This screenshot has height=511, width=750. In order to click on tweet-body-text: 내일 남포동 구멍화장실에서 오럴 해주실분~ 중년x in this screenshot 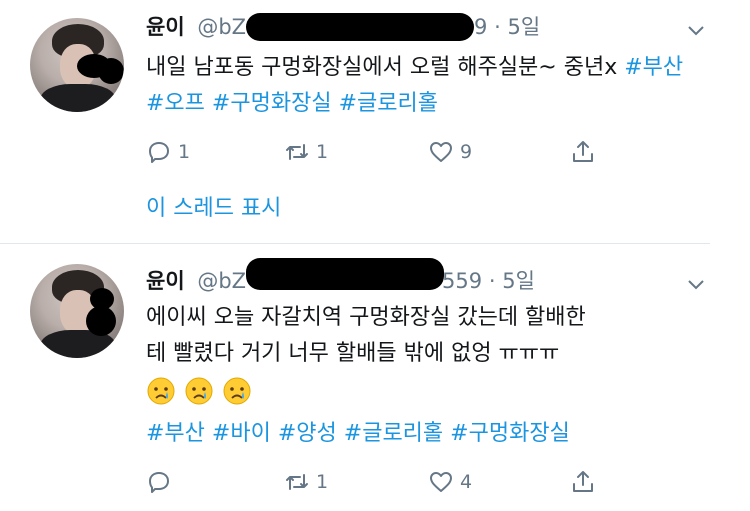, I will do `click(382, 67)`.